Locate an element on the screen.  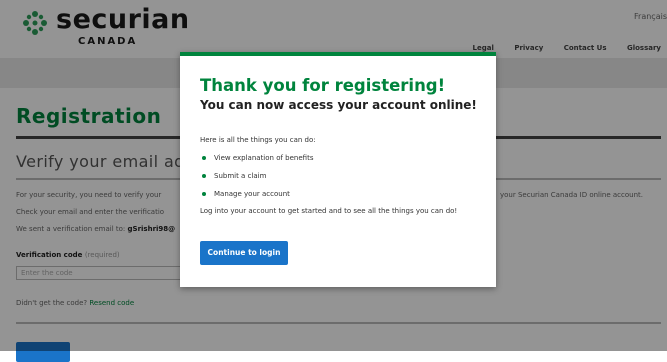
list-item: Submit a claim is located at coordinates (256, 181).